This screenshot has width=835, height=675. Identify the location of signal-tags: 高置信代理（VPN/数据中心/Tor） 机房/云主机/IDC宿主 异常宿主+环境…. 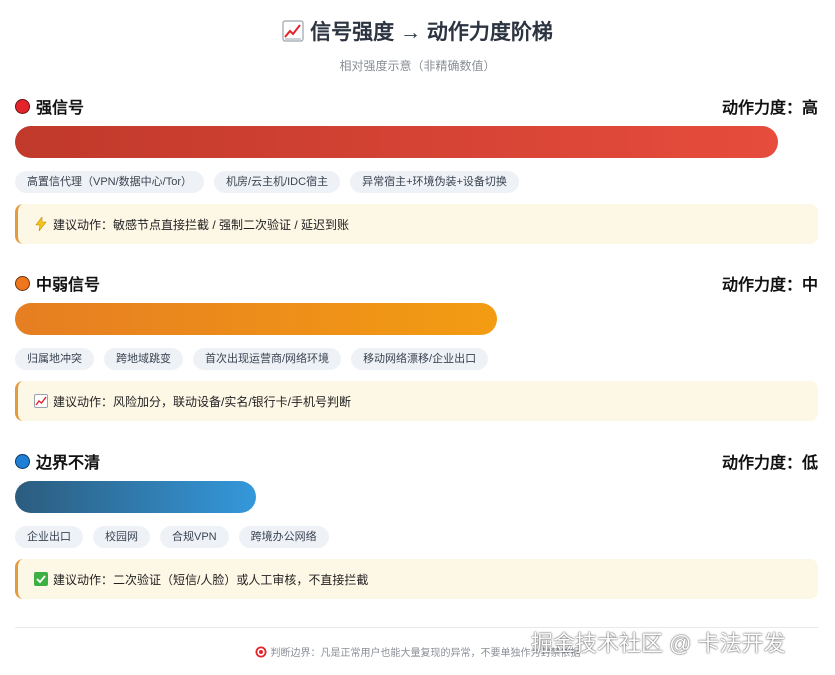
(416, 182).